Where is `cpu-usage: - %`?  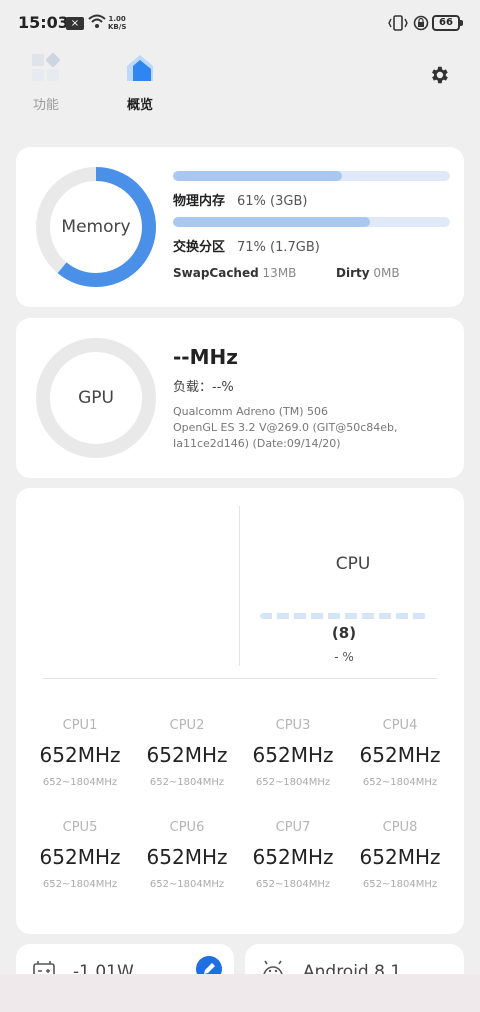 cpu-usage: - % is located at coordinates (344, 657).